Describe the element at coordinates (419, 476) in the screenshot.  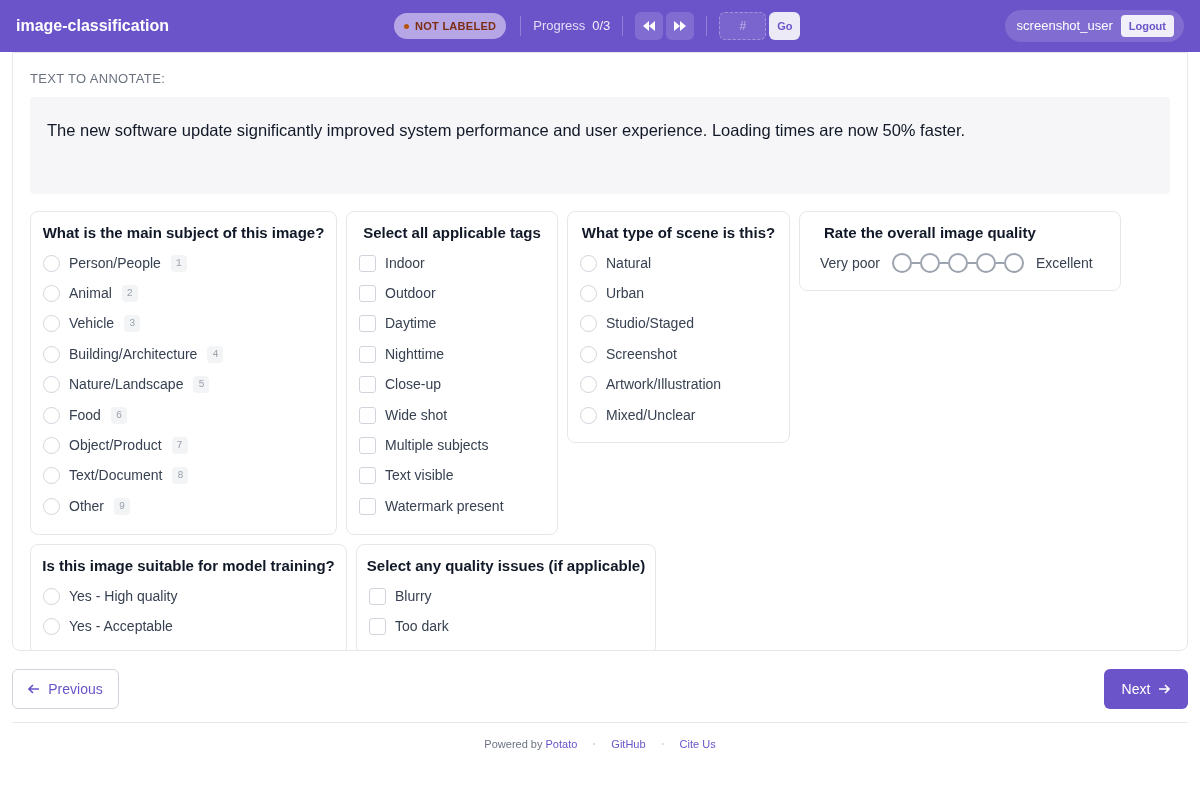
I see `option-label: Text visible` at that location.